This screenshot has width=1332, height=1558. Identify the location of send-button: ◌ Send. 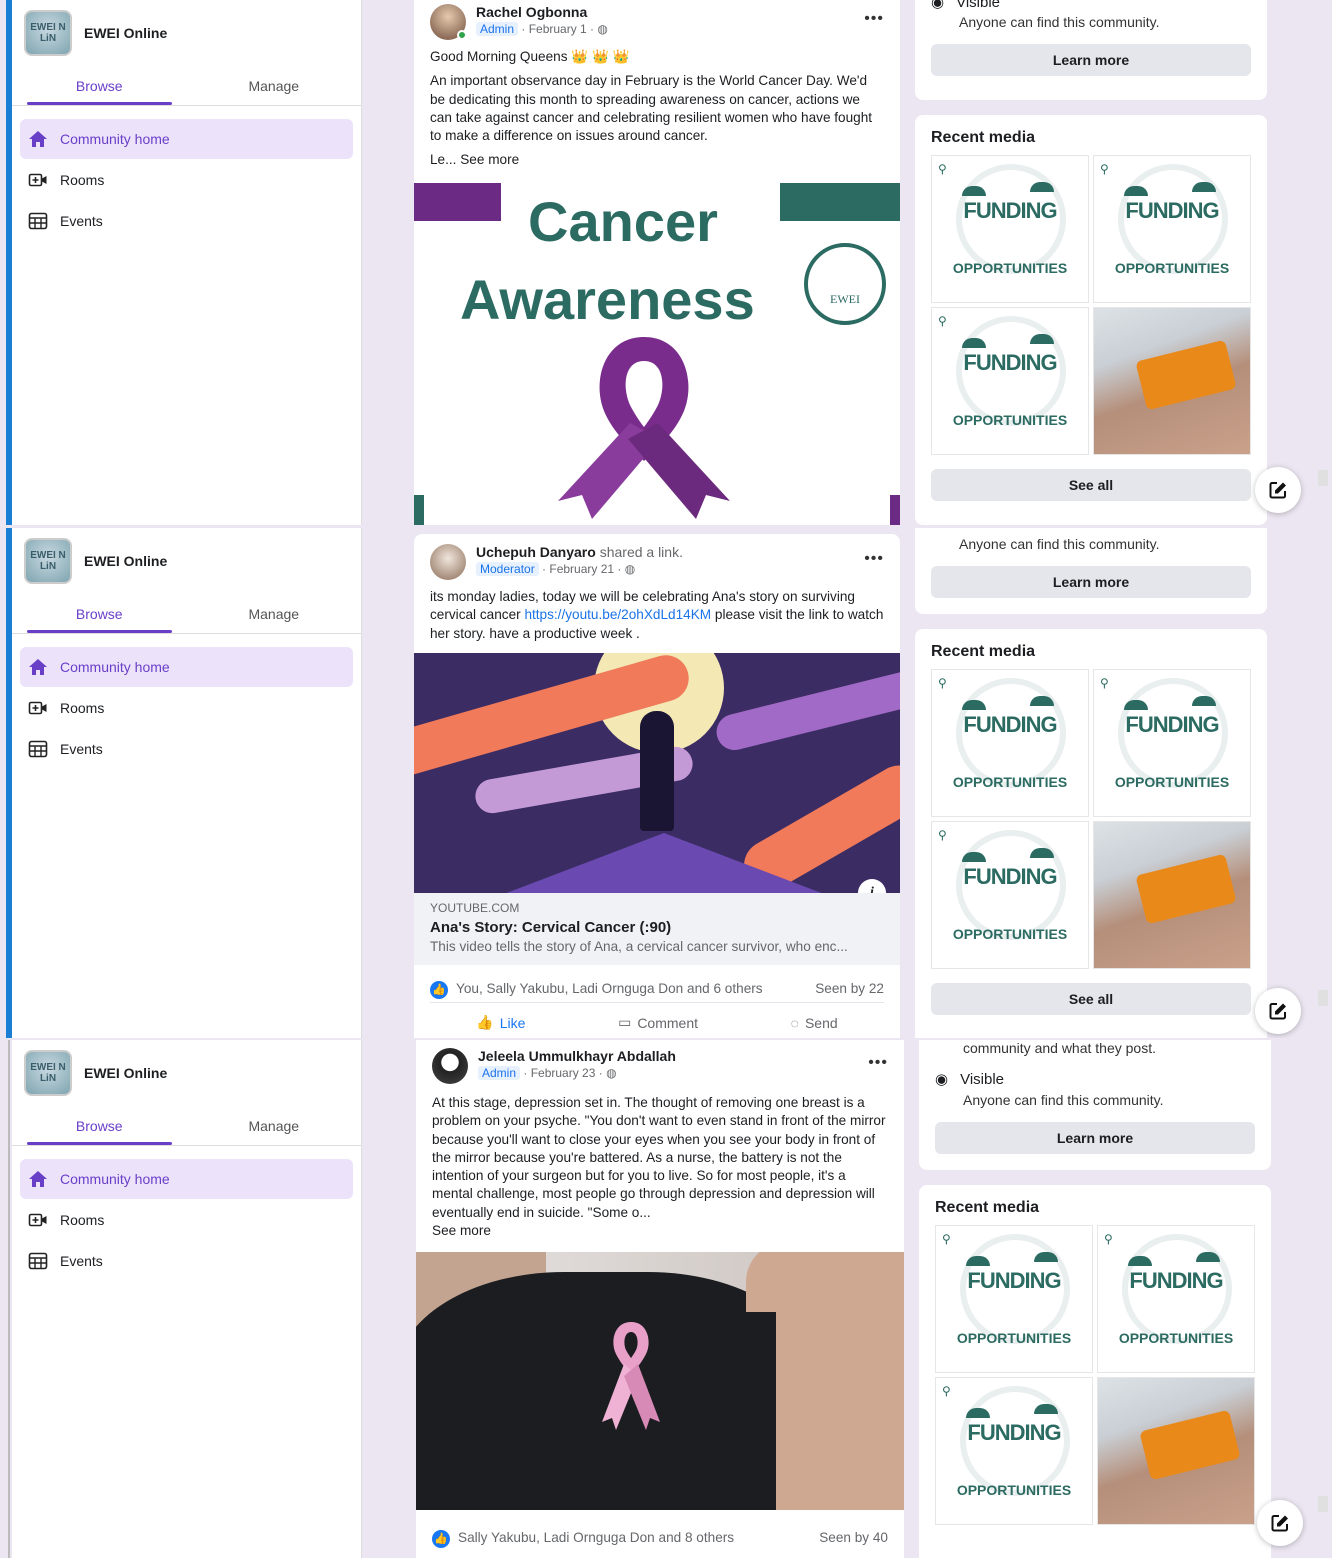
(814, 1023).